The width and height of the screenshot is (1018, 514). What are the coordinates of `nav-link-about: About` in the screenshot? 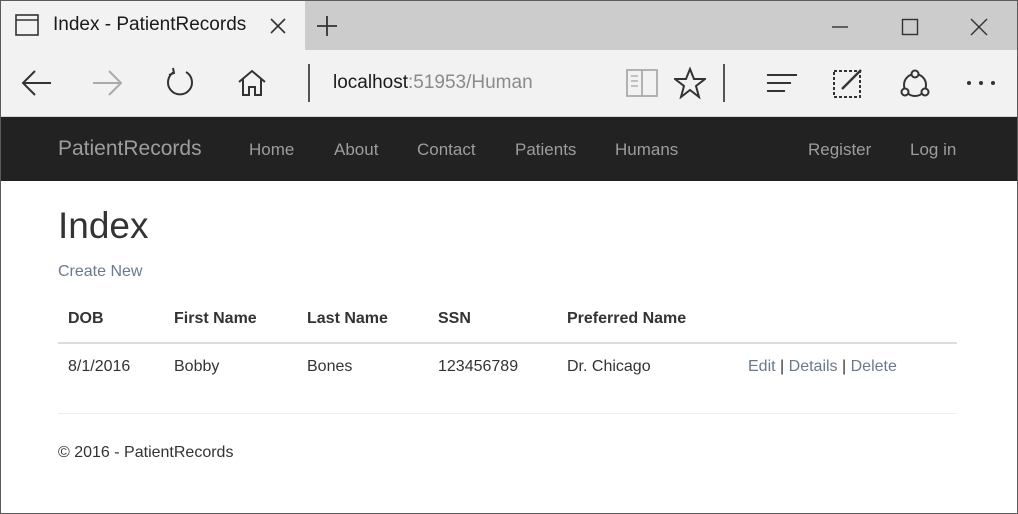 It's located at (356, 150).